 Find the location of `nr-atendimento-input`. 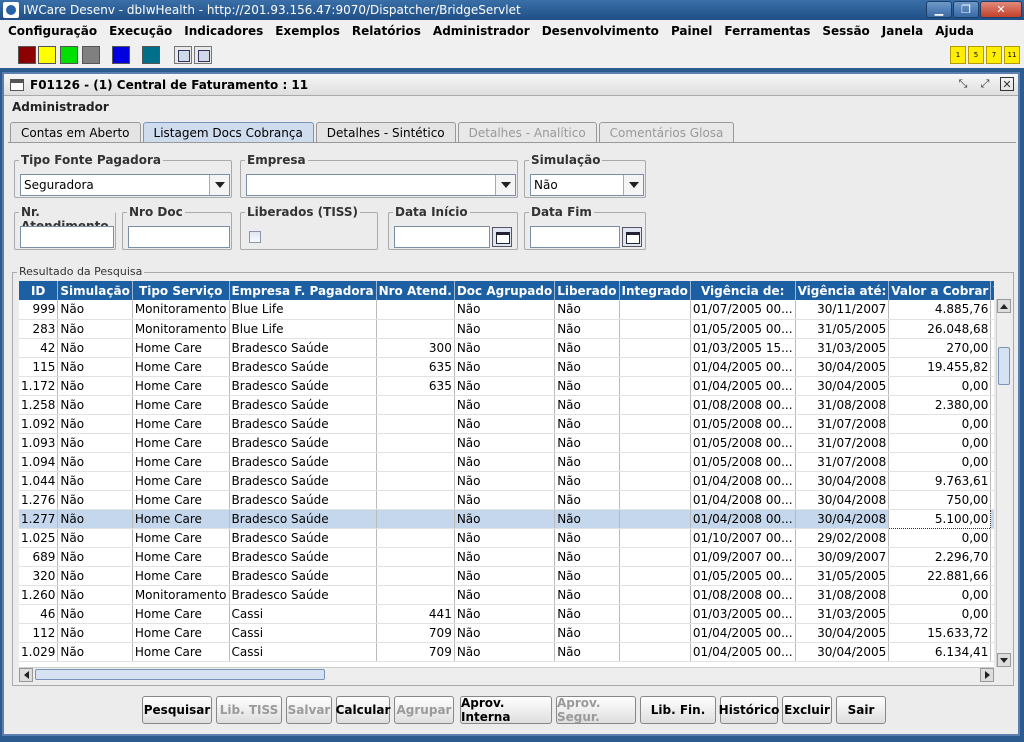

nr-atendimento-input is located at coordinates (67, 237).